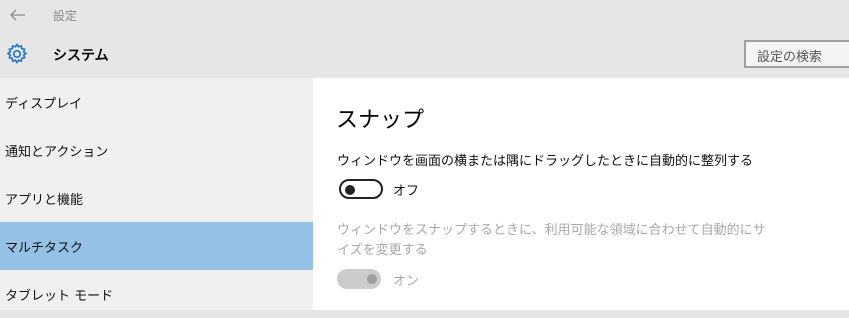 Image resolution: width=849 pixels, height=318 pixels. Describe the element at coordinates (59, 296) in the screenshot. I see `sidebar-item-label: タブレット モード` at that location.